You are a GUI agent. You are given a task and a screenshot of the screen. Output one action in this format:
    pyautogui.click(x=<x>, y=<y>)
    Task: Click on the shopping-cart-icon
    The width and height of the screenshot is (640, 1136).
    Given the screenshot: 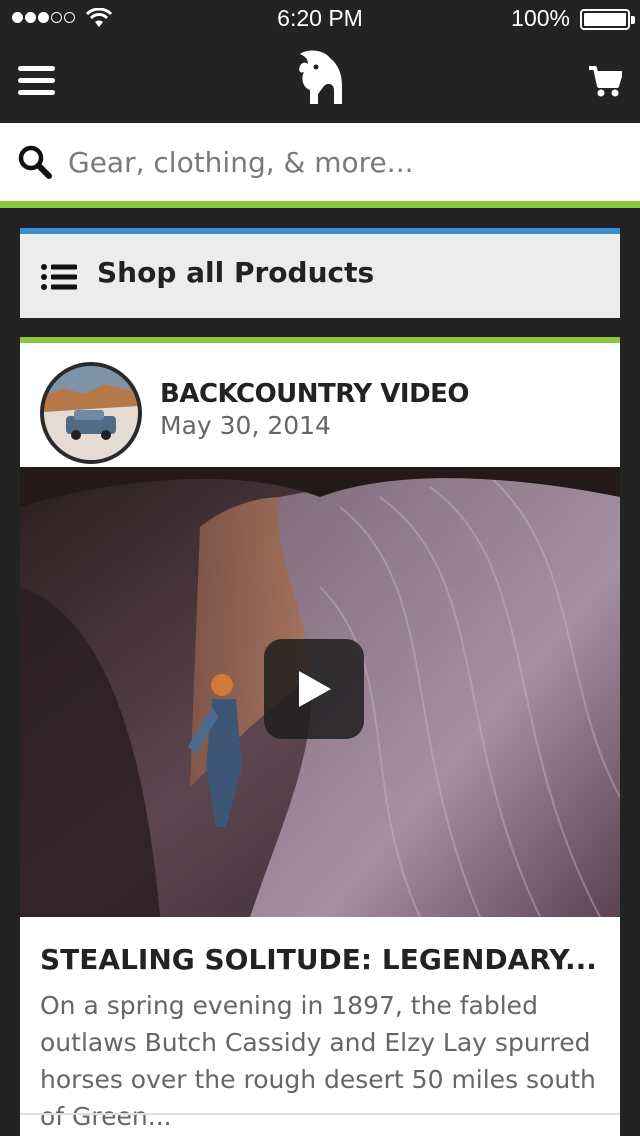 What is the action you would take?
    pyautogui.click(x=605, y=81)
    